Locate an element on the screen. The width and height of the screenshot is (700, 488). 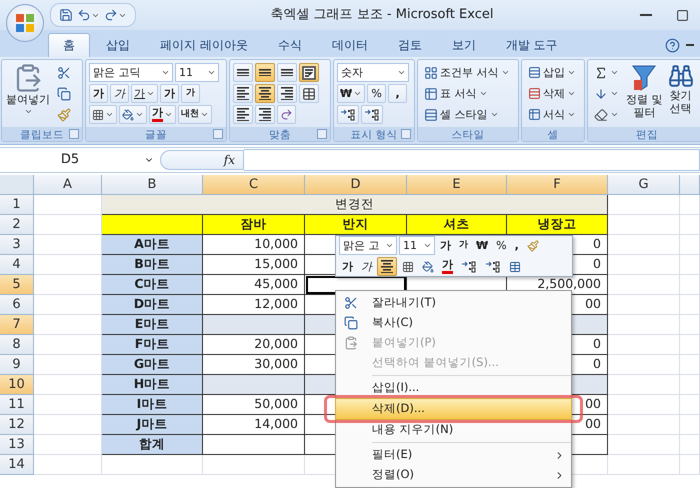
row-header: 6 is located at coordinates (17, 305).